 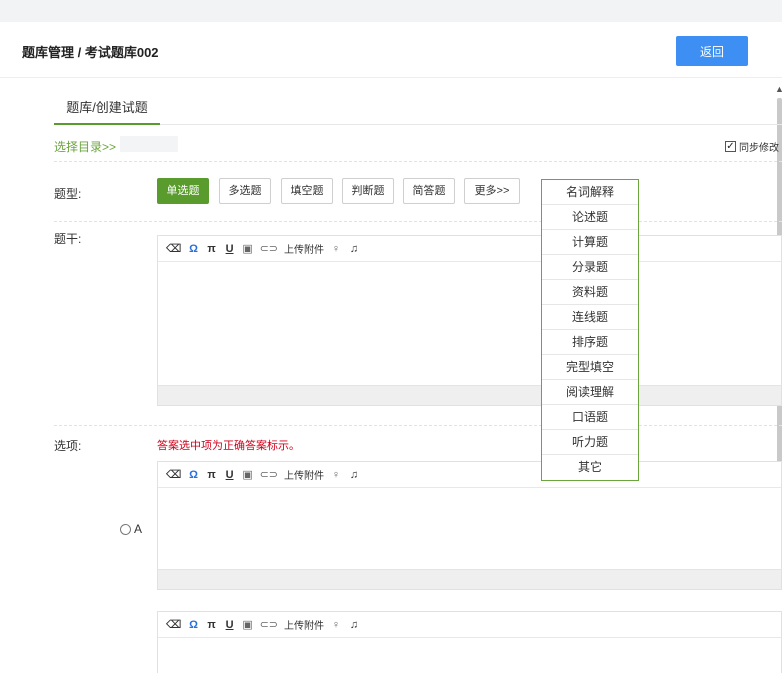 I want to click on type-fill-blank-button: 填空题, so click(x=307, y=191).